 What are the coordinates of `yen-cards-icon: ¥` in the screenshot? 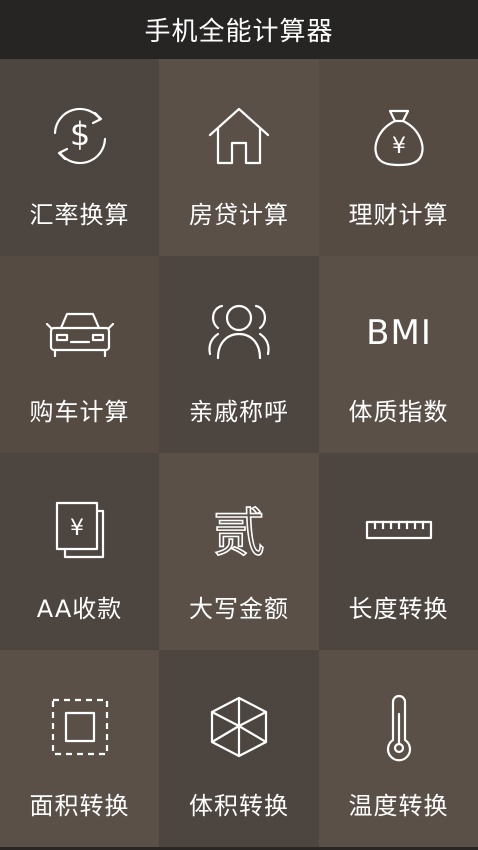 It's located at (80, 530).